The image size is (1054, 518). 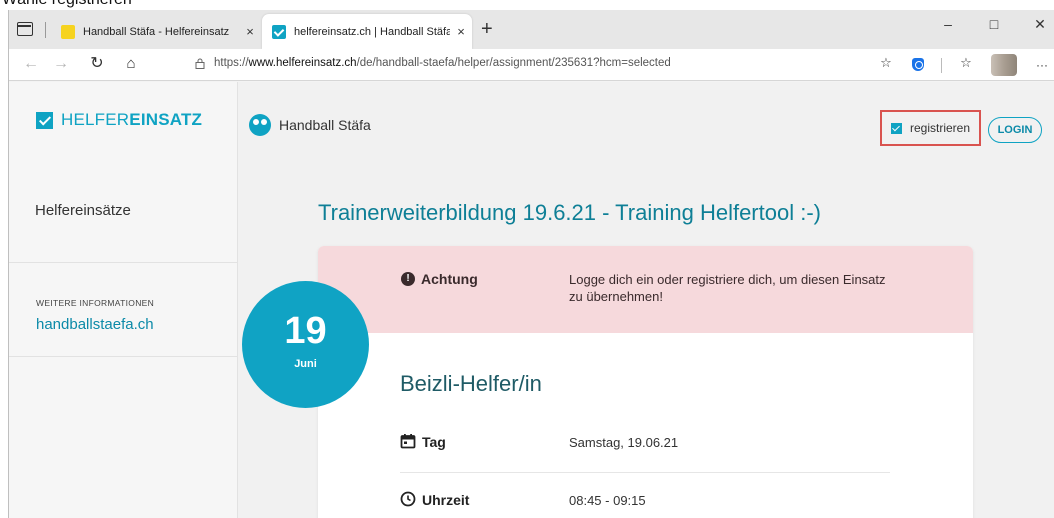 What do you see at coordinates (471, 383) in the screenshot?
I see `job-title: Beizli-Helfer/in` at bounding box center [471, 383].